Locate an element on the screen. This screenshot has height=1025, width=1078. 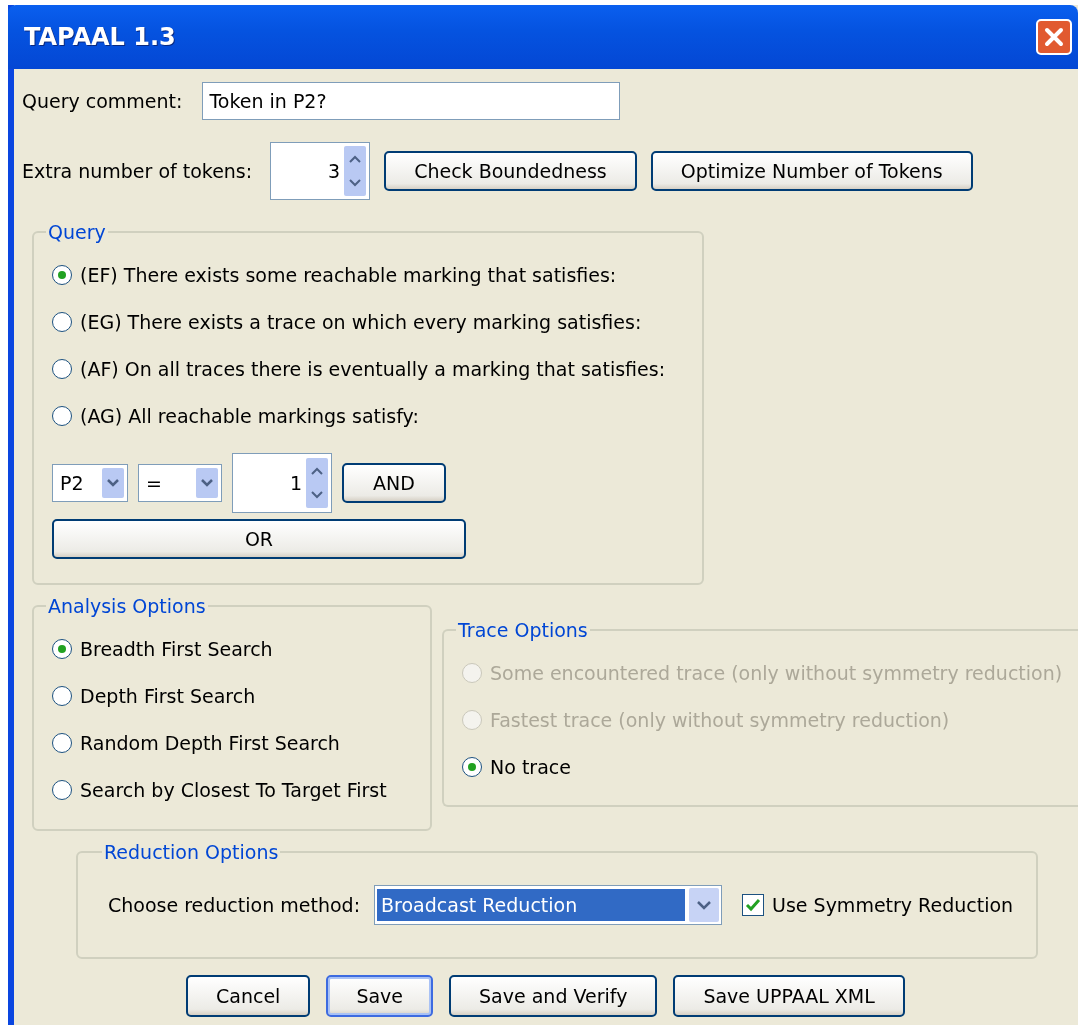
push-button: Cancel is located at coordinates (248, 996).